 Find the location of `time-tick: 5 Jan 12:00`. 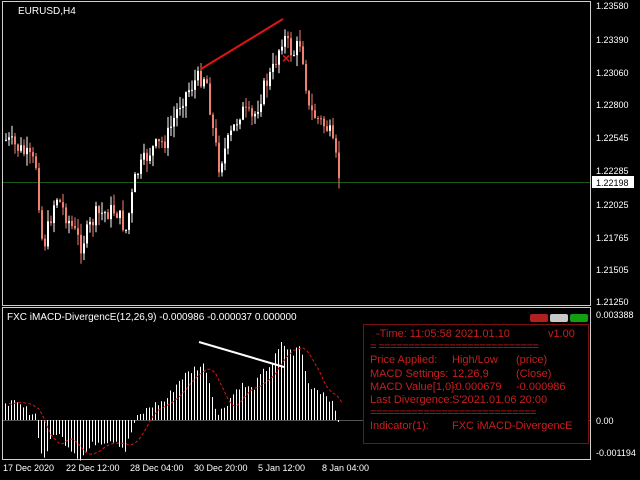

time-tick: 5 Jan 12:00 is located at coordinates (281, 468).